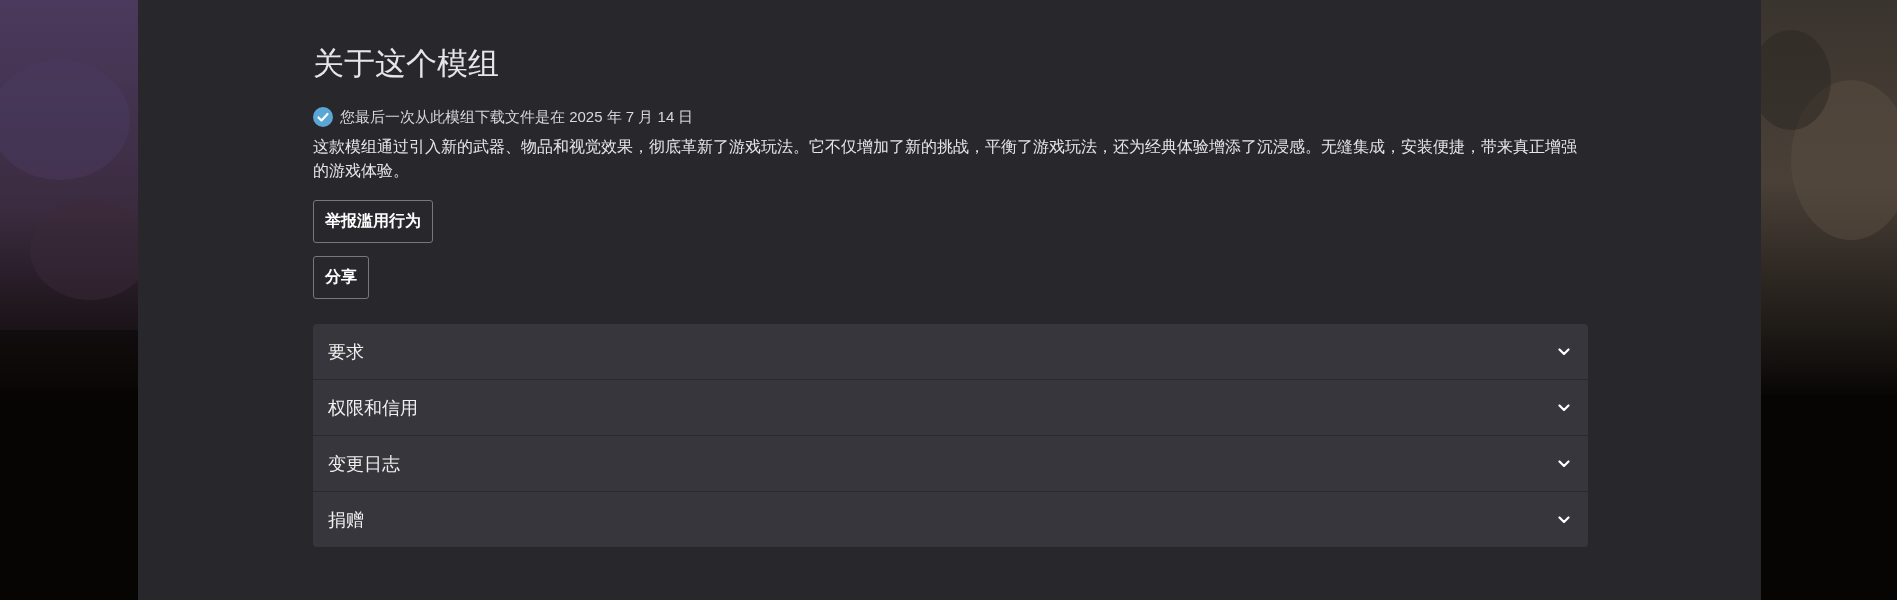  Describe the element at coordinates (950, 463) in the screenshot. I see `accordion-item: 变更日志` at that location.